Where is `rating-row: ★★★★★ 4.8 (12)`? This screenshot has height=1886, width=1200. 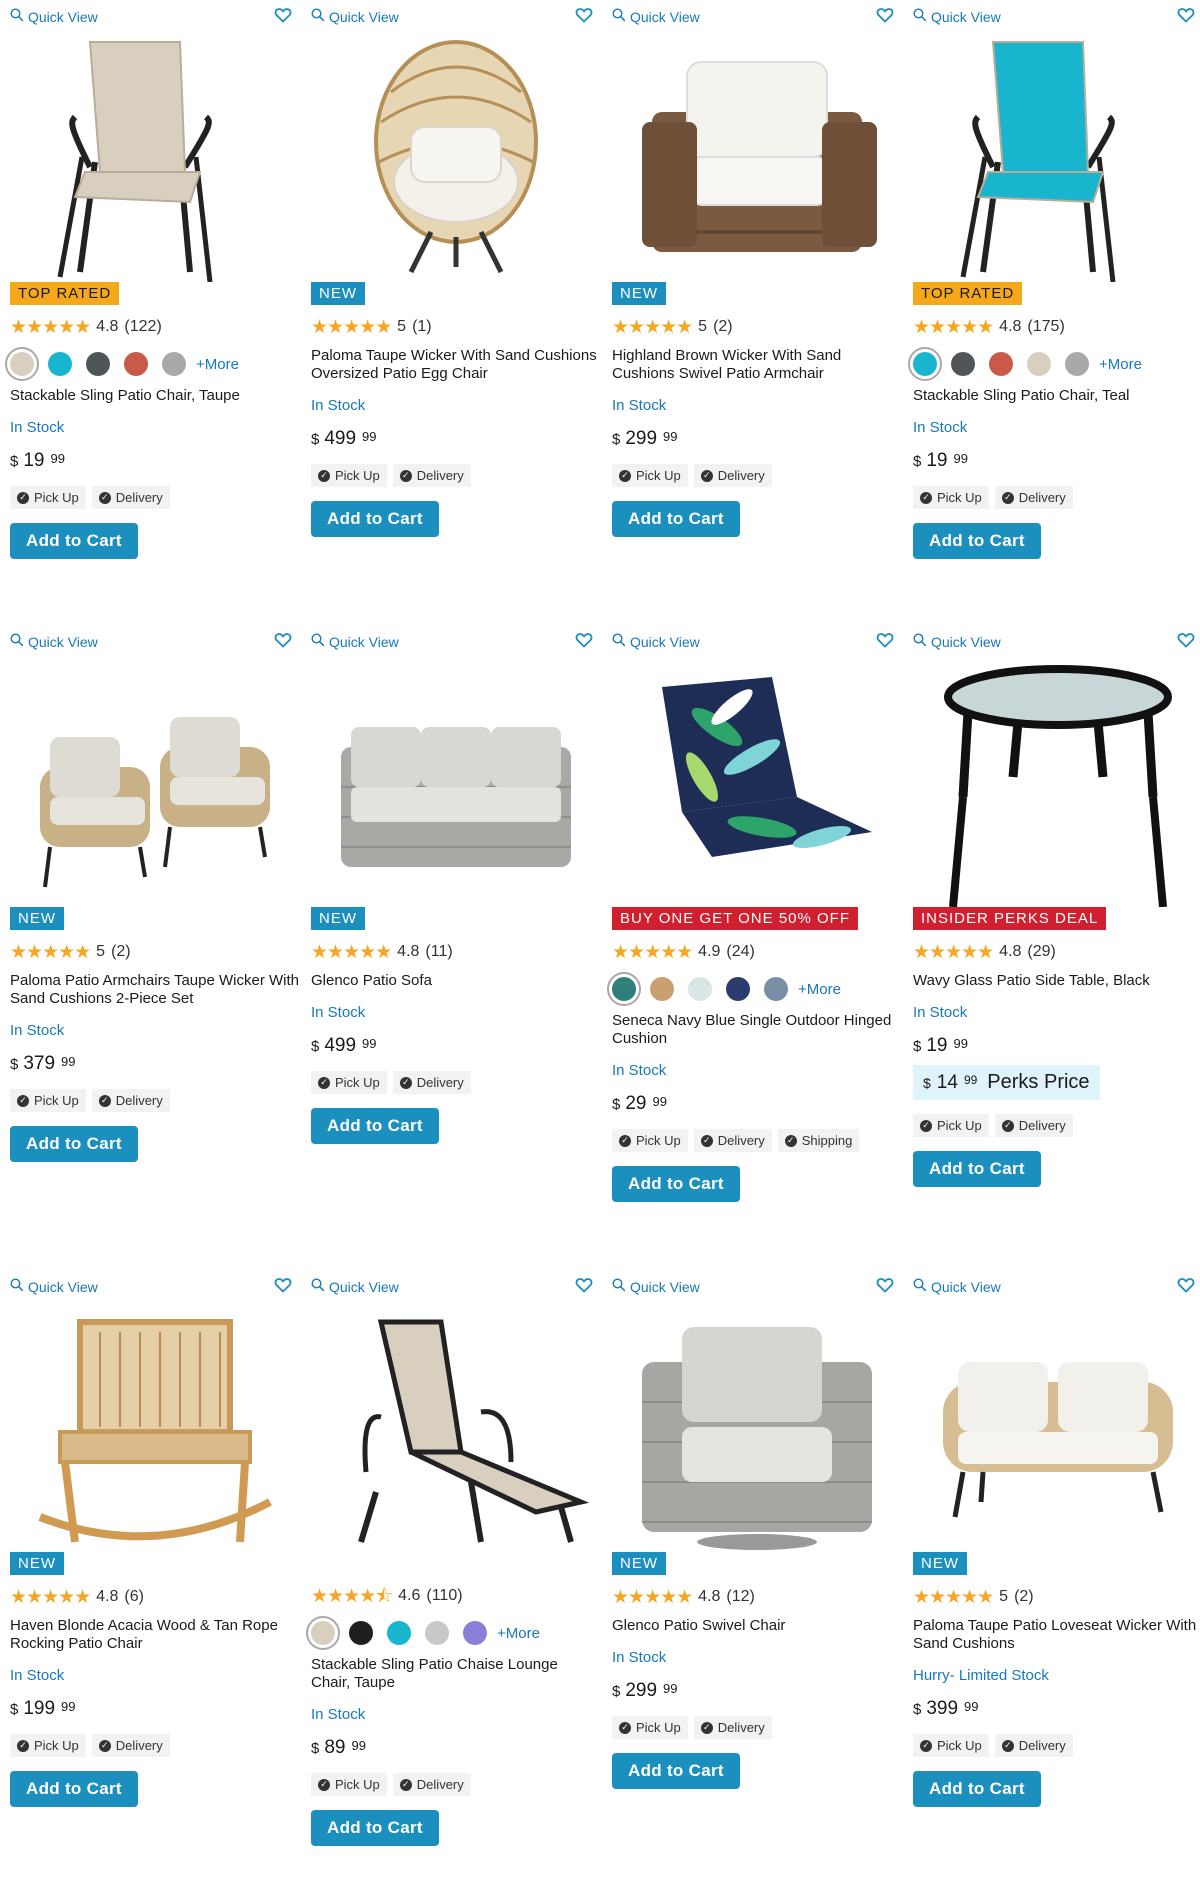 rating-row: ★★★★★ 4.8 (12) is located at coordinates (757, 1597).